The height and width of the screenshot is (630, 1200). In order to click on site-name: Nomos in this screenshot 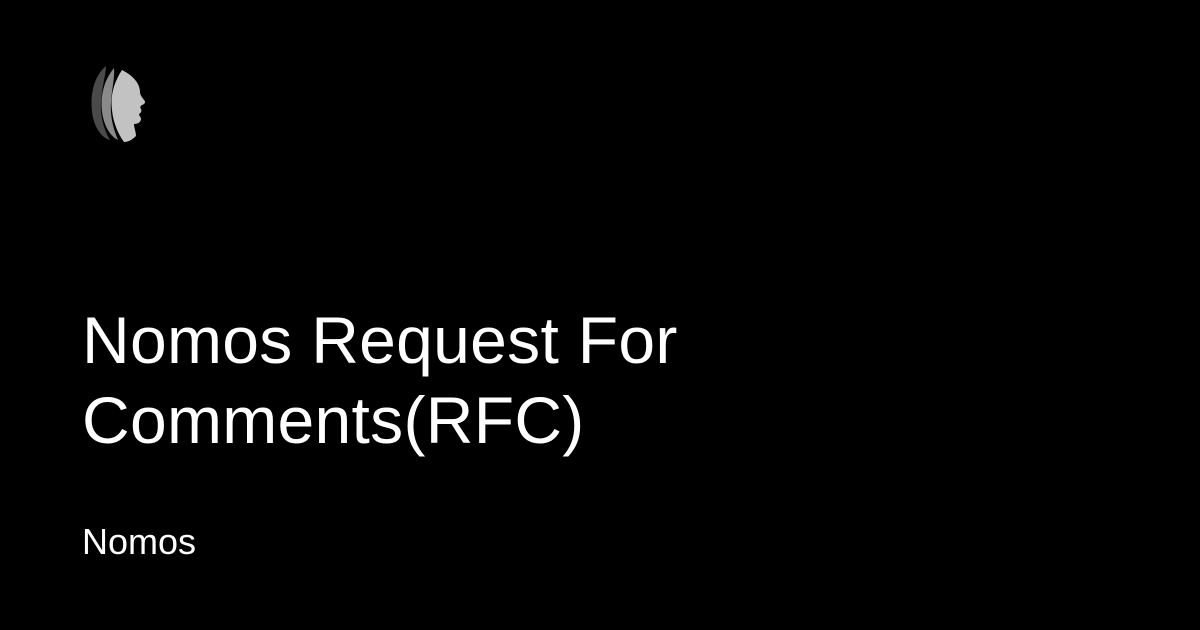, I will do `click(139, 541)`.